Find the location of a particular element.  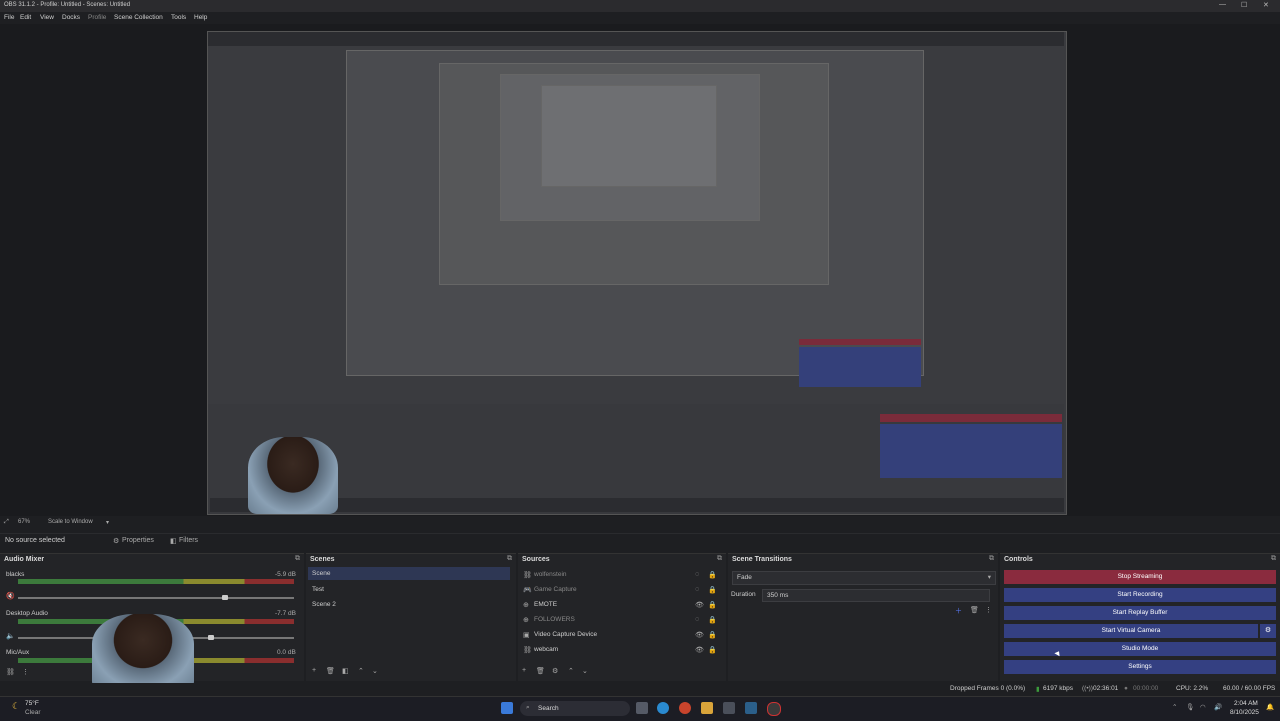

menu-profile: Profile is located at coordinates (97, 17).